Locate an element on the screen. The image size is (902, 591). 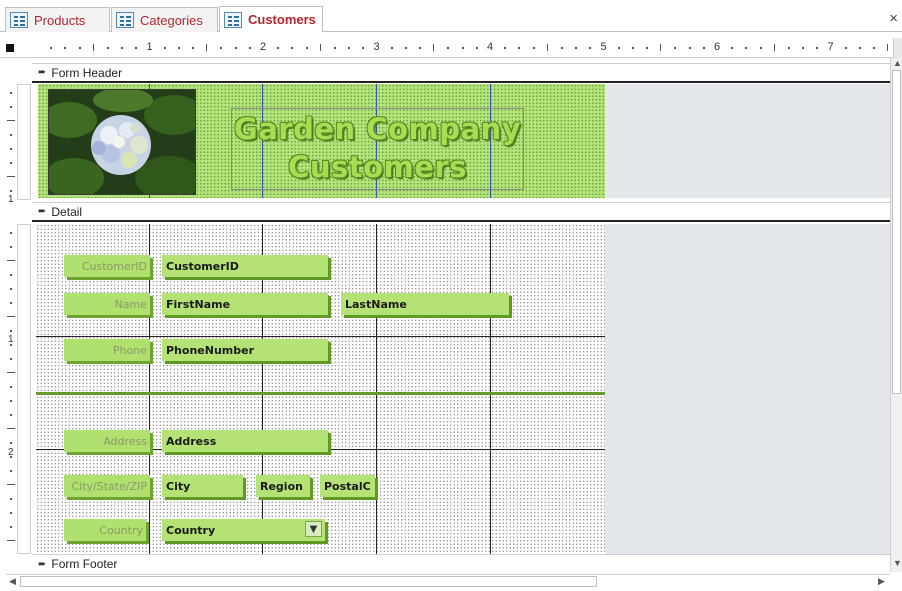
header-section-selector is located at coordinates (24, 142).